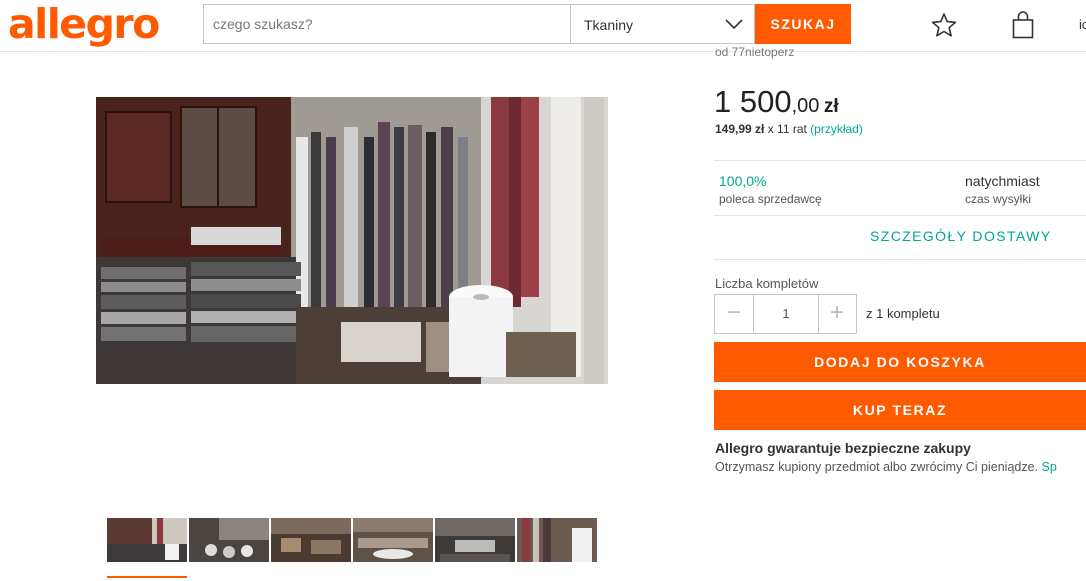 This screenshot has height=581, width=1086. I want to click on recommend-stat: 100,0% poleca sprzedawcę, so click(770, 189).